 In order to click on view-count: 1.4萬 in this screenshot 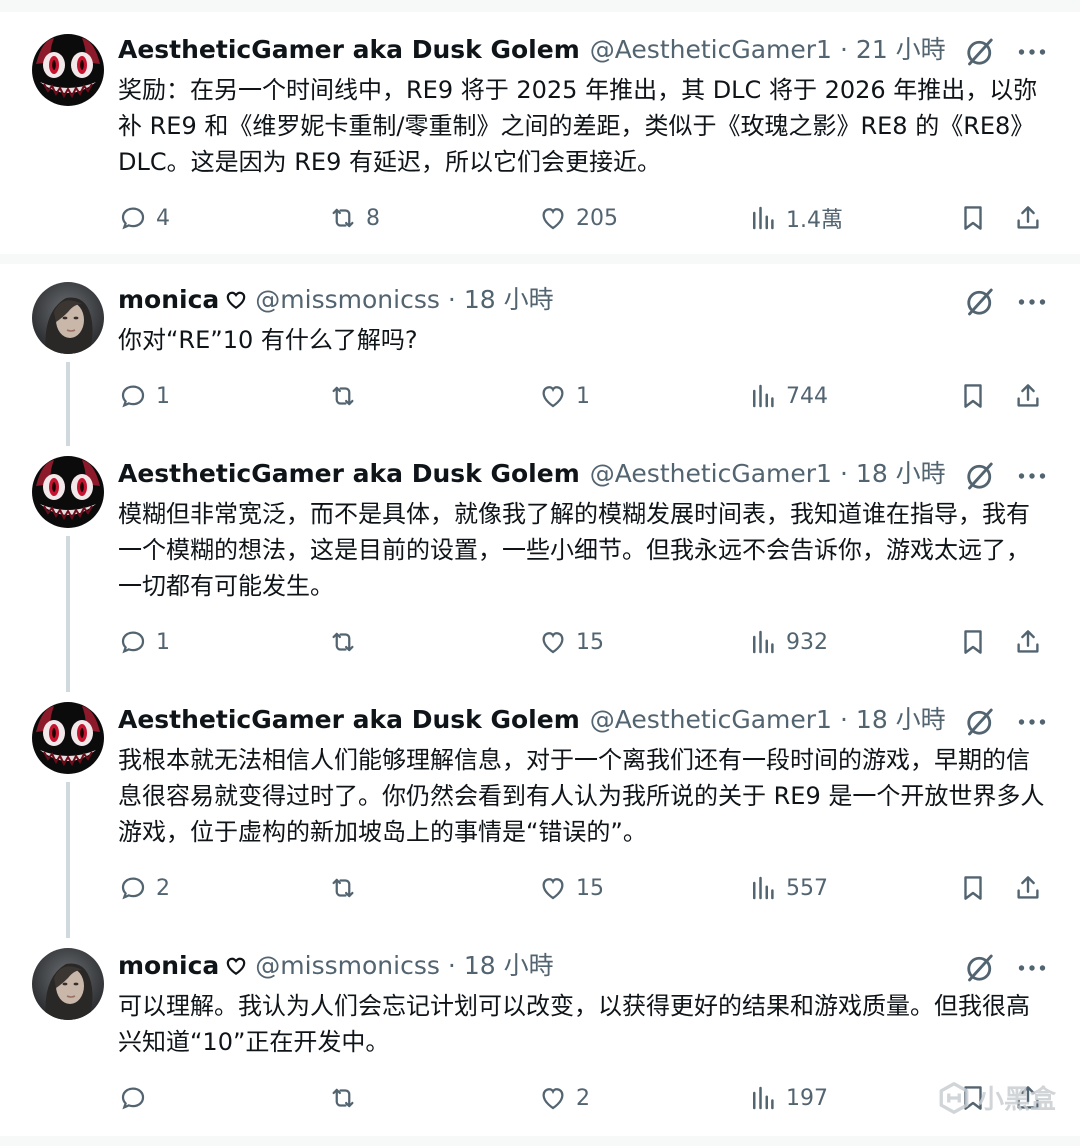, I will do `click(814, 220)`.